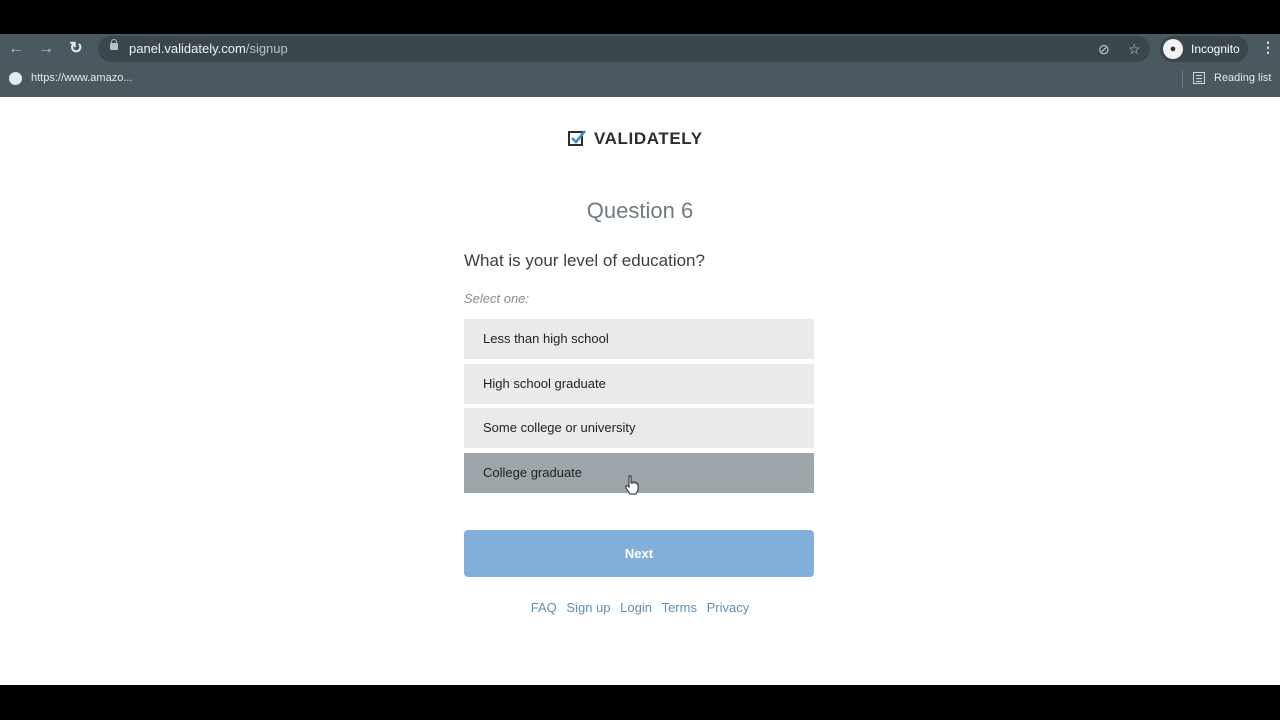 The height and width of the screenshot is (720, 1280). What do you see at coordinates (187, 48) in the screenshot?
I see `url-host: panel.validately.com` at bounding box center [187, 48].